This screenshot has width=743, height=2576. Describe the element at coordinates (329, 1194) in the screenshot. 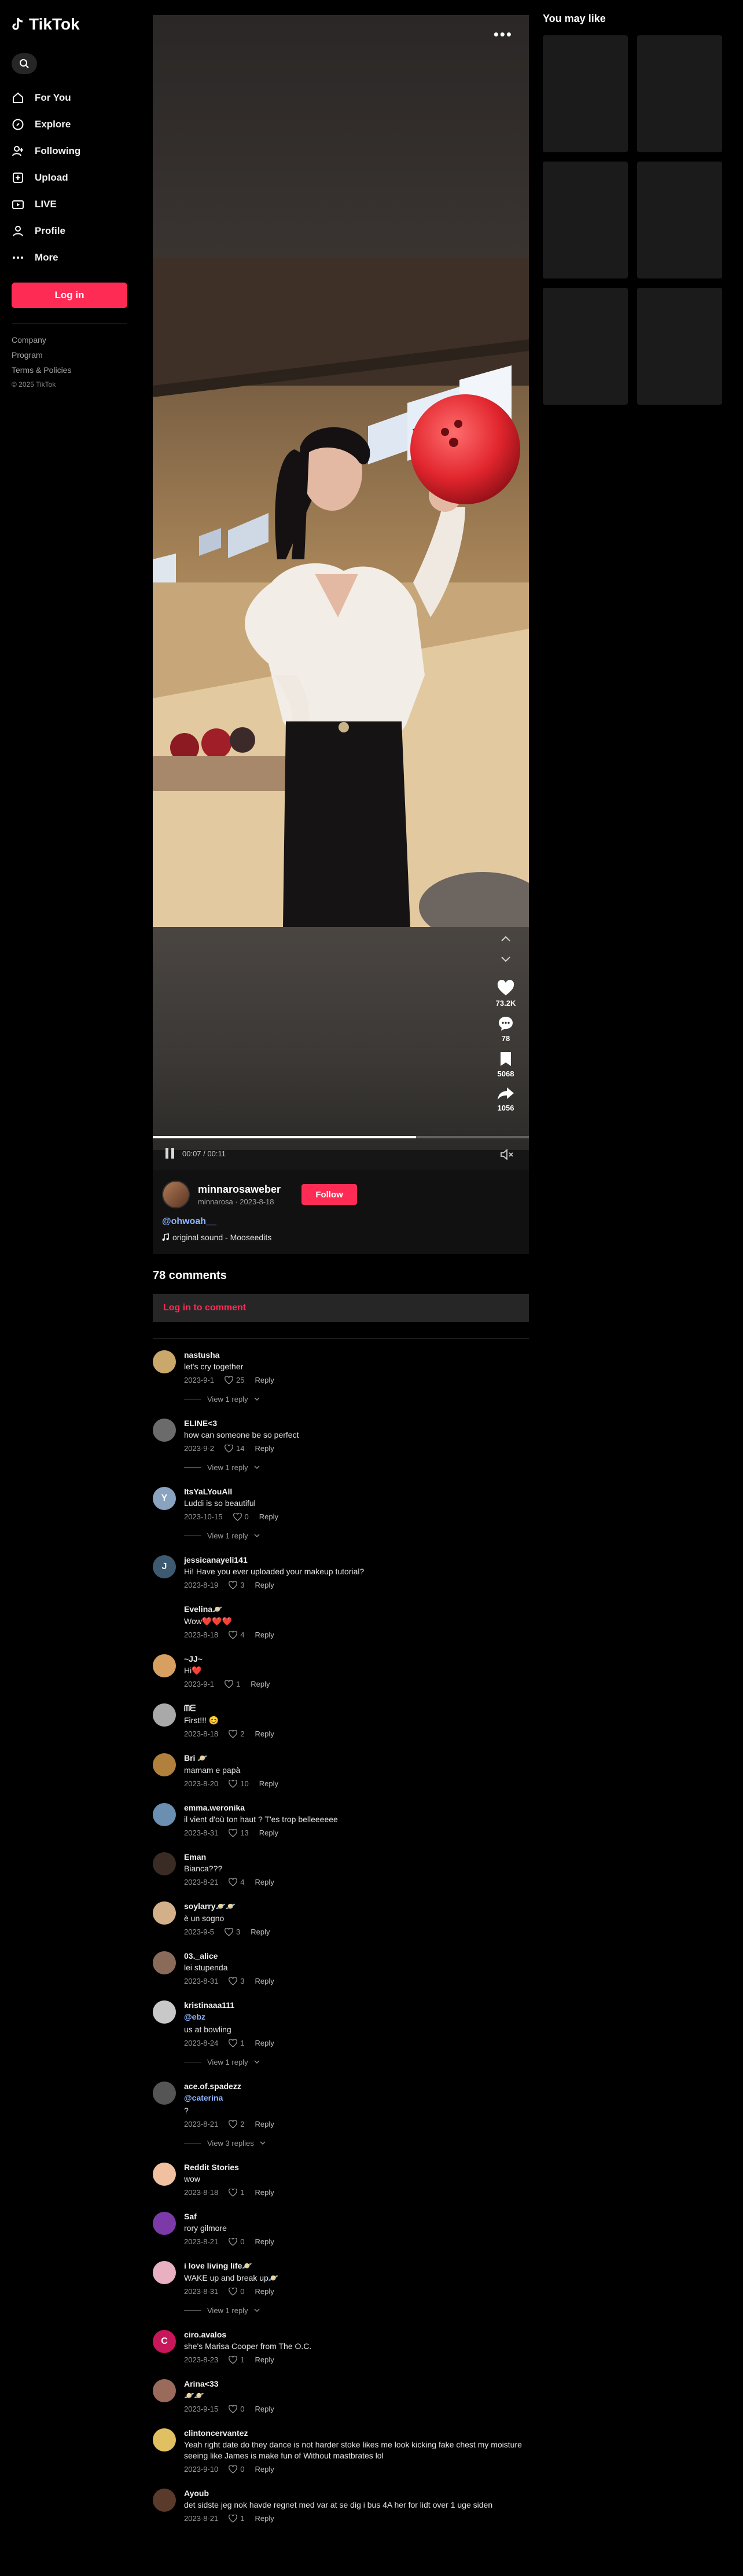

I see `follow-button: Follow` at that location.